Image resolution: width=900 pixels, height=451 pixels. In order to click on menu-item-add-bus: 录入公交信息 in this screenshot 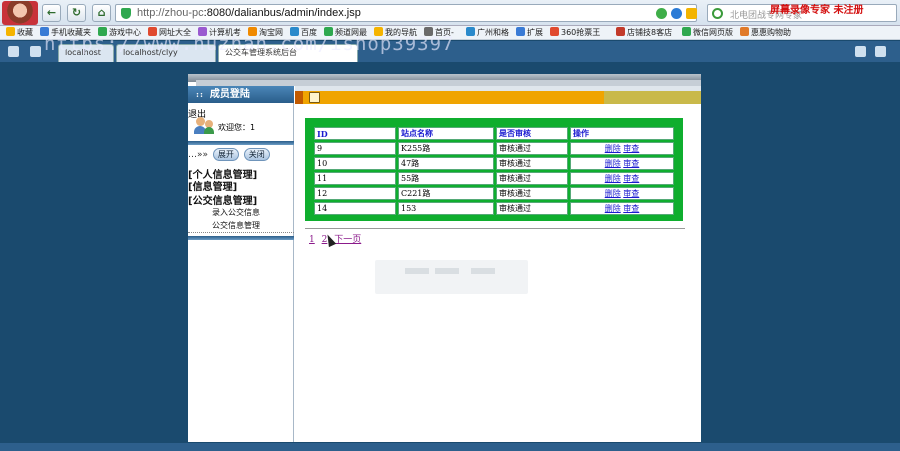, I will do `click(236, 212)`.